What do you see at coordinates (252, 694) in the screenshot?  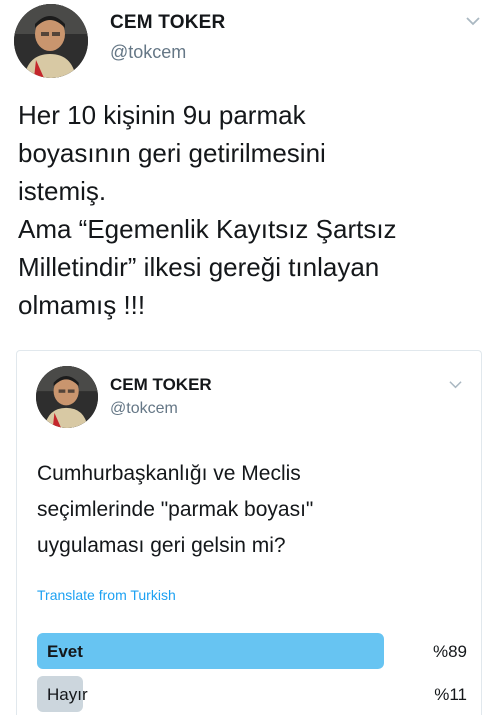 I see `poll-option-hayir: Hayır %11` at bounding box center [252, 694].